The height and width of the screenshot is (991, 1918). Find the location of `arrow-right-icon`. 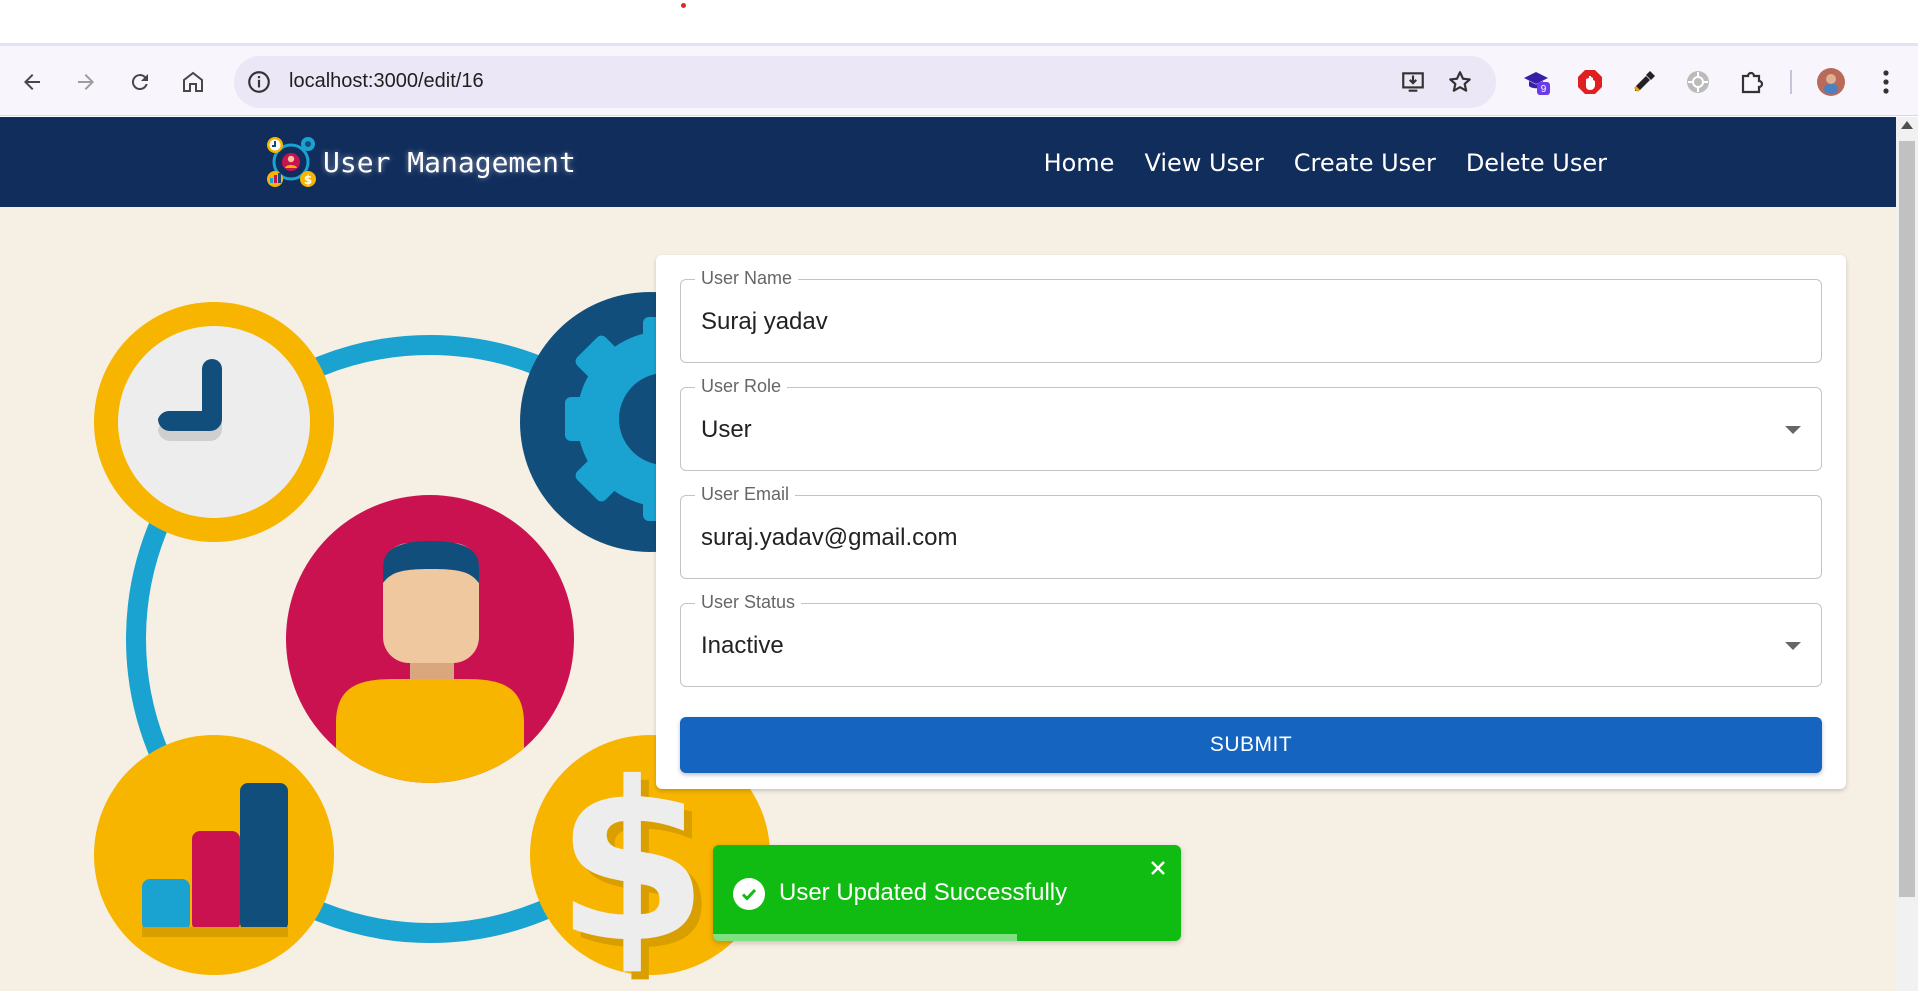

arrow-right-icon is located at coordinates (86, 82).